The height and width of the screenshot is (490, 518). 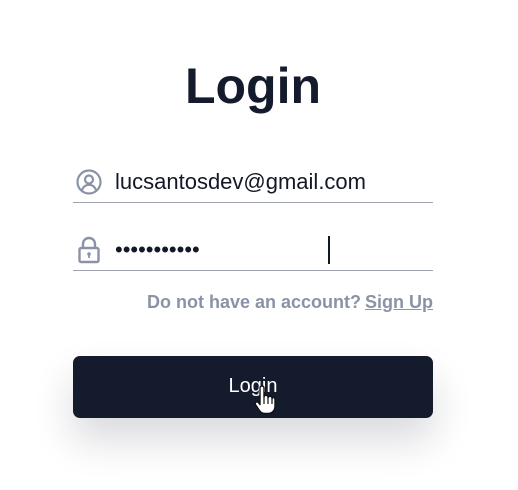 What do you see at coordinates (265, 182) in the screenshot?
I see `email-input` at bounding box center [265, 182].